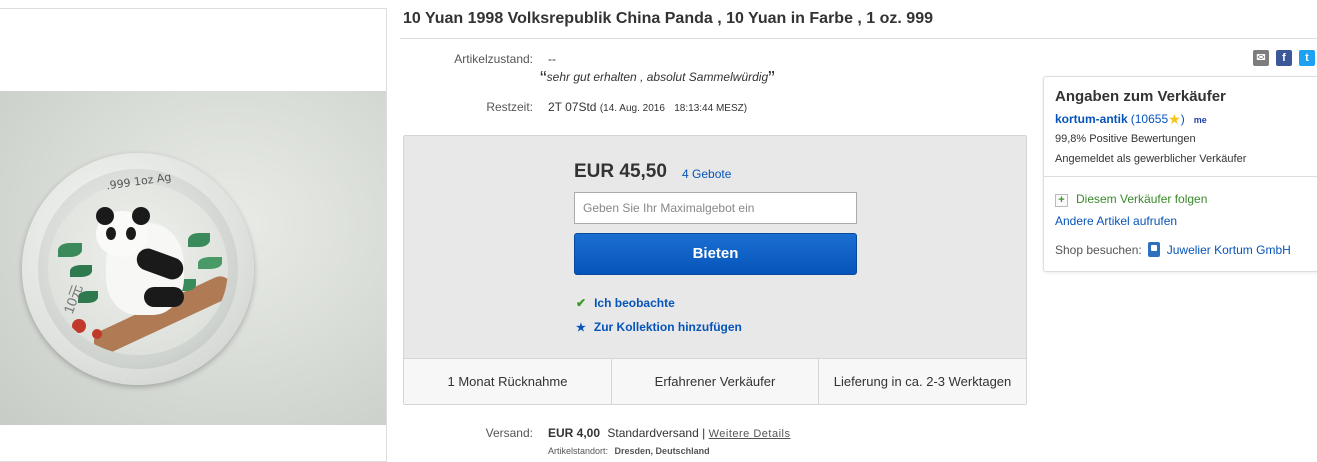  I want to click on bid-count-link: 4 Gebote, so click(706, 174).